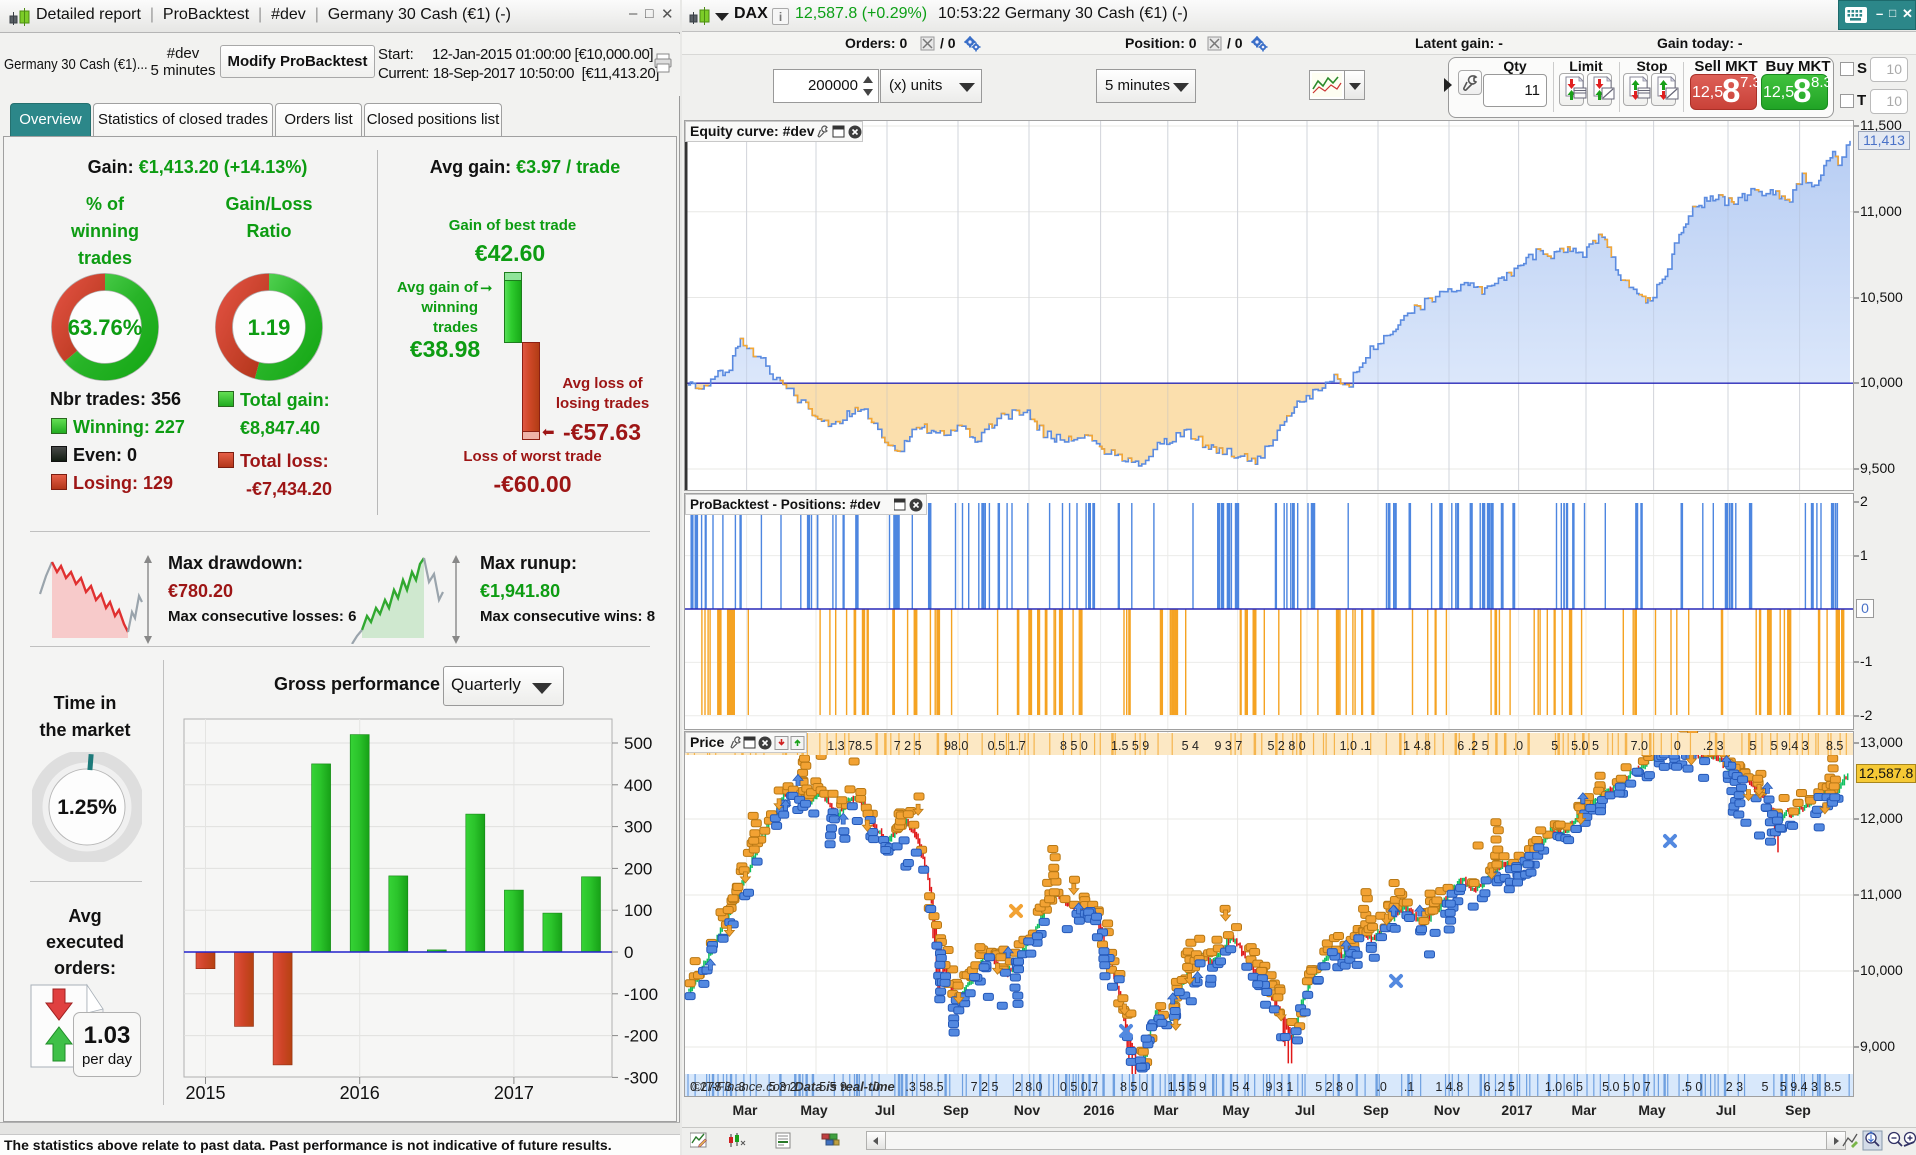 This screenshot has width=1916, height=1155. I want to click on svg-text:©IT-Finance.com Data is real-t: ©IT-Finance.com Data is real-time, so click(793, 1086).